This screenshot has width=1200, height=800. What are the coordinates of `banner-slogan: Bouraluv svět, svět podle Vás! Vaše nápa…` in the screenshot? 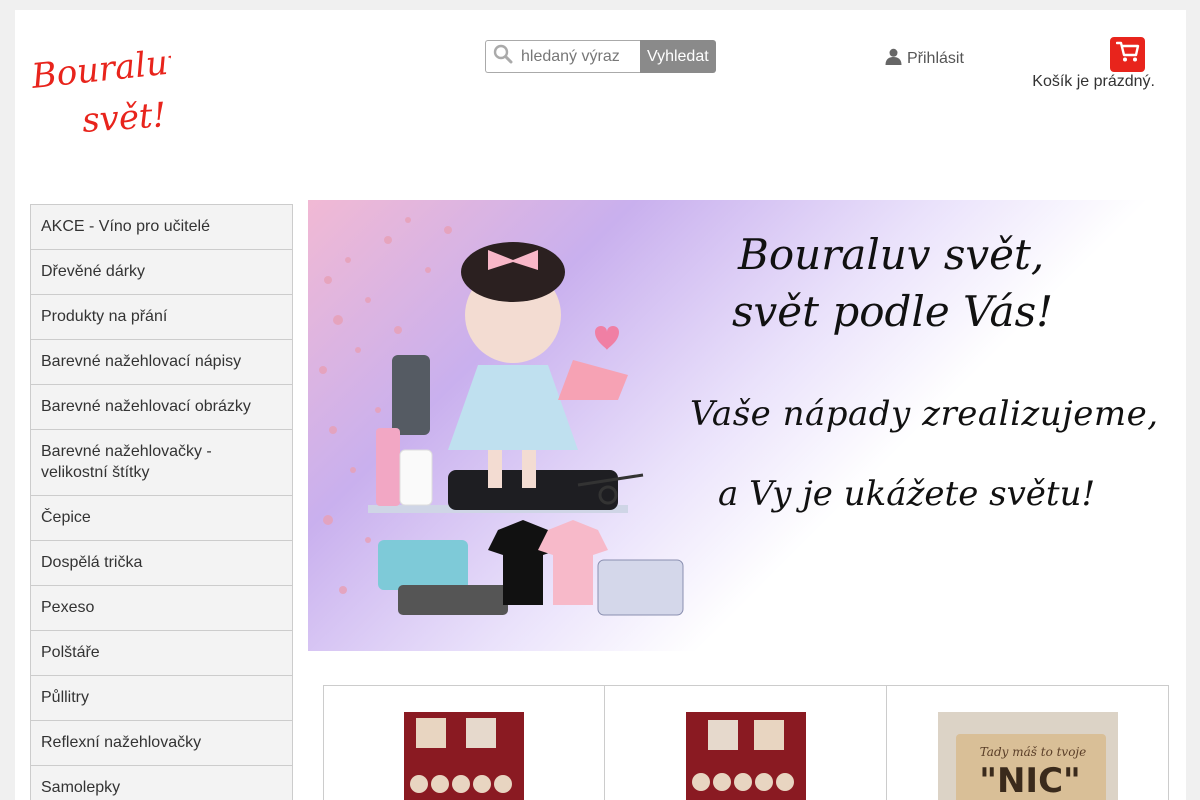 It's located at (924, 372).